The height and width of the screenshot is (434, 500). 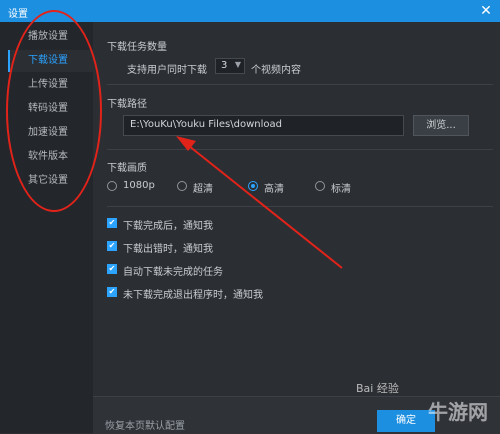 I want to click on annotation-arrow, so click(x=259, y=202).